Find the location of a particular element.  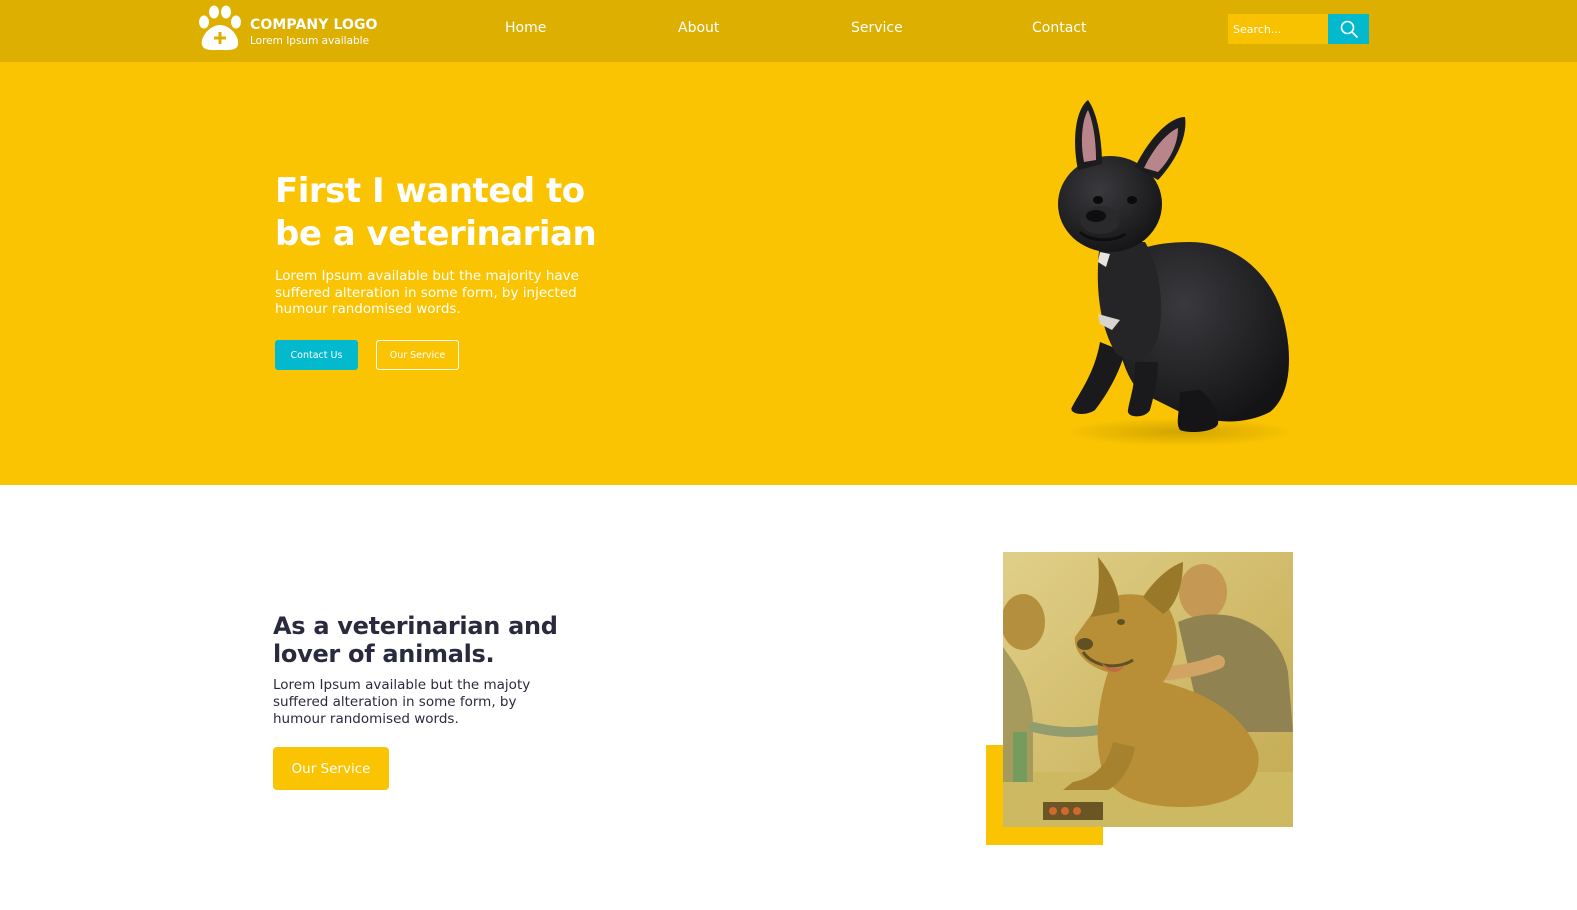

logo-subtitle: Lorem Ipsum available is located at coordinates (310, 41).